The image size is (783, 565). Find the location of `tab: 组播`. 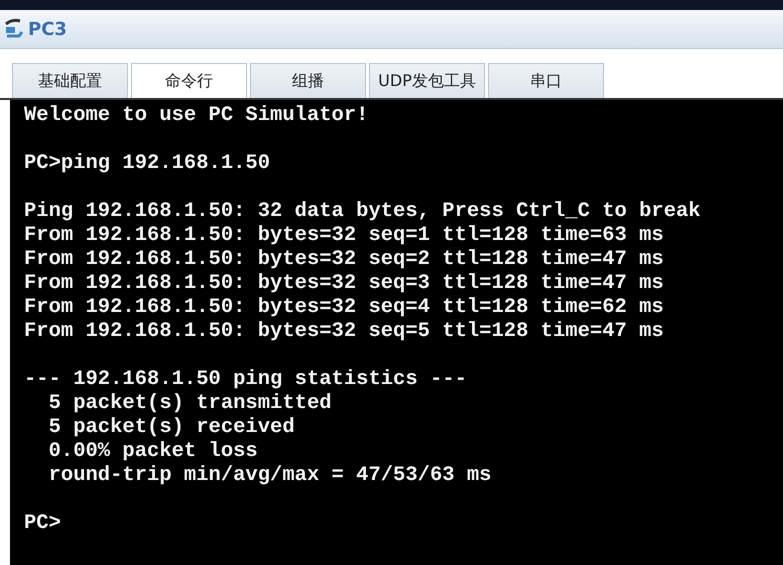

tab: 组播 is located at coordinates (308, 80).